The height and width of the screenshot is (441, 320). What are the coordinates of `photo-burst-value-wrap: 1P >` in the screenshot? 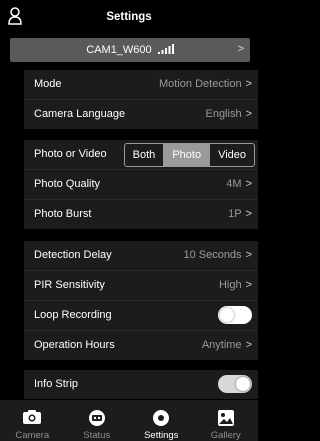 It's located at (240, 214).